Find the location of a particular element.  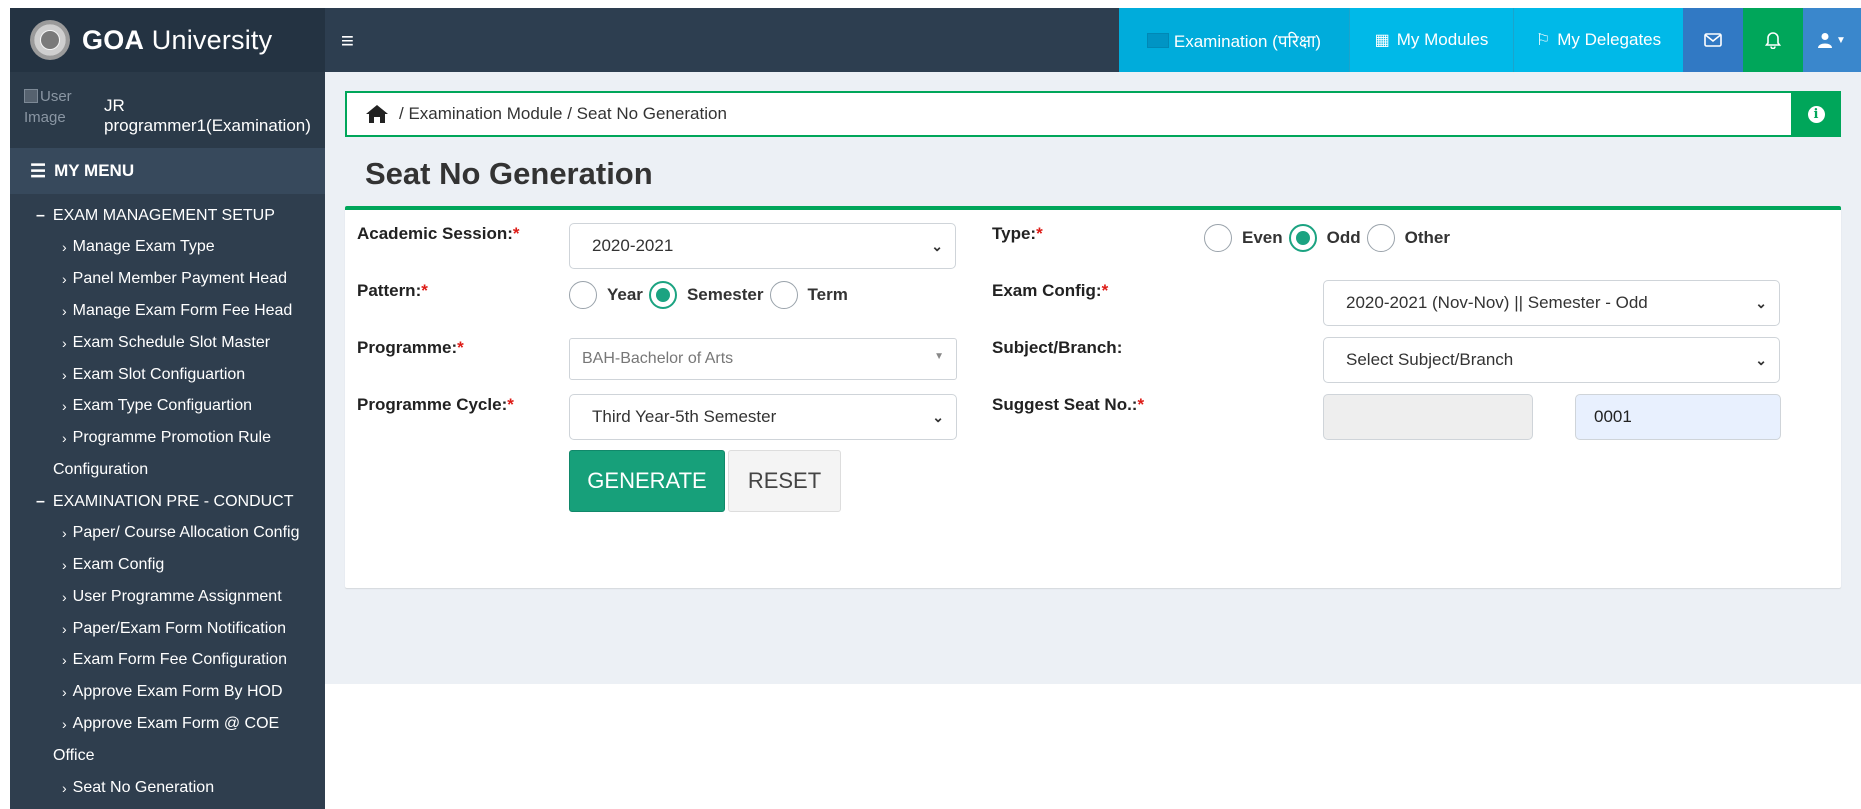

pattern-label: Pattern:* is located at coordinates (392, 291).